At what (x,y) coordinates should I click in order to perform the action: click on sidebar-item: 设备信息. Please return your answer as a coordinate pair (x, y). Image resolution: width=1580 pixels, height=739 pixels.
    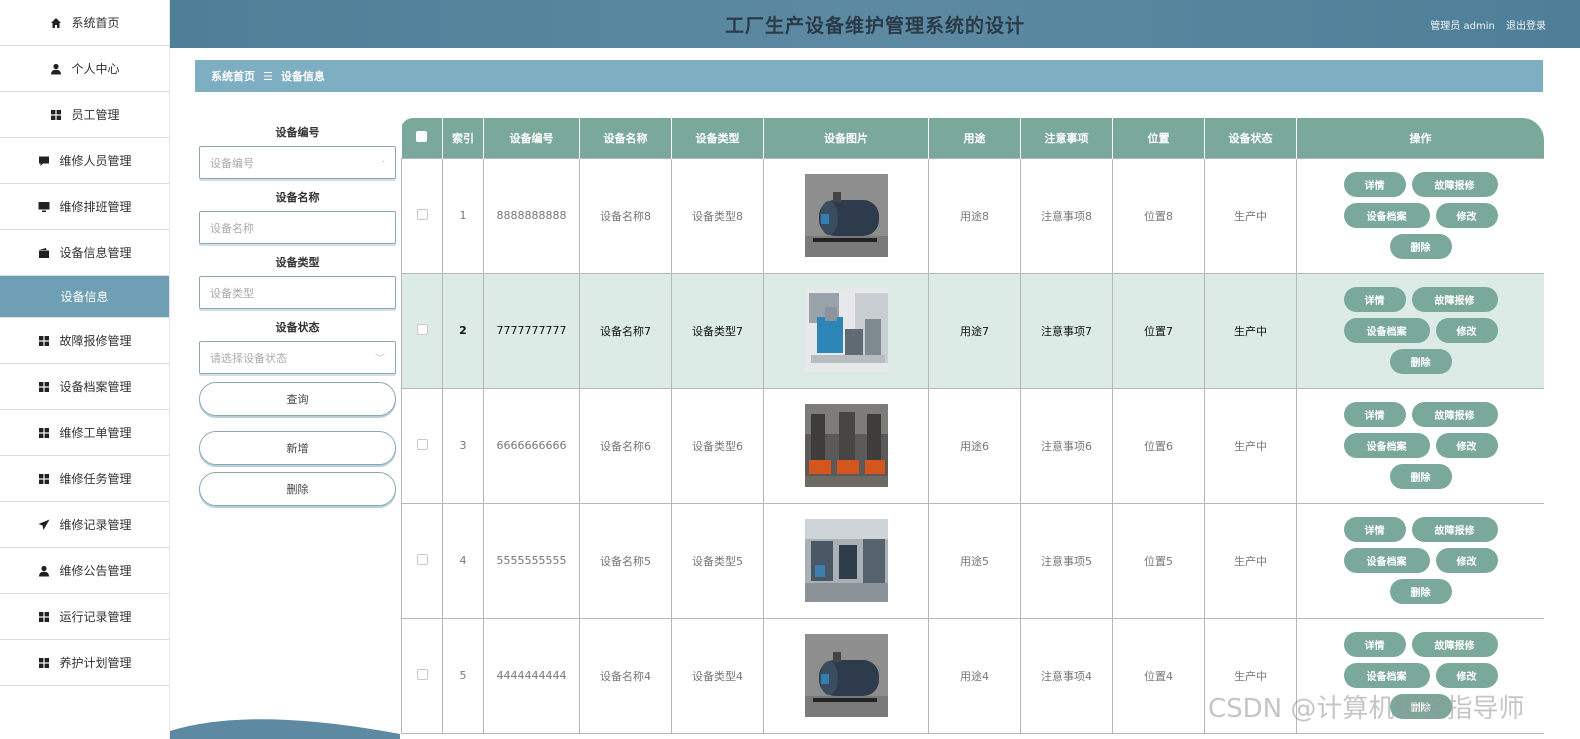
    Looking at the image, I should click on (84, 297).